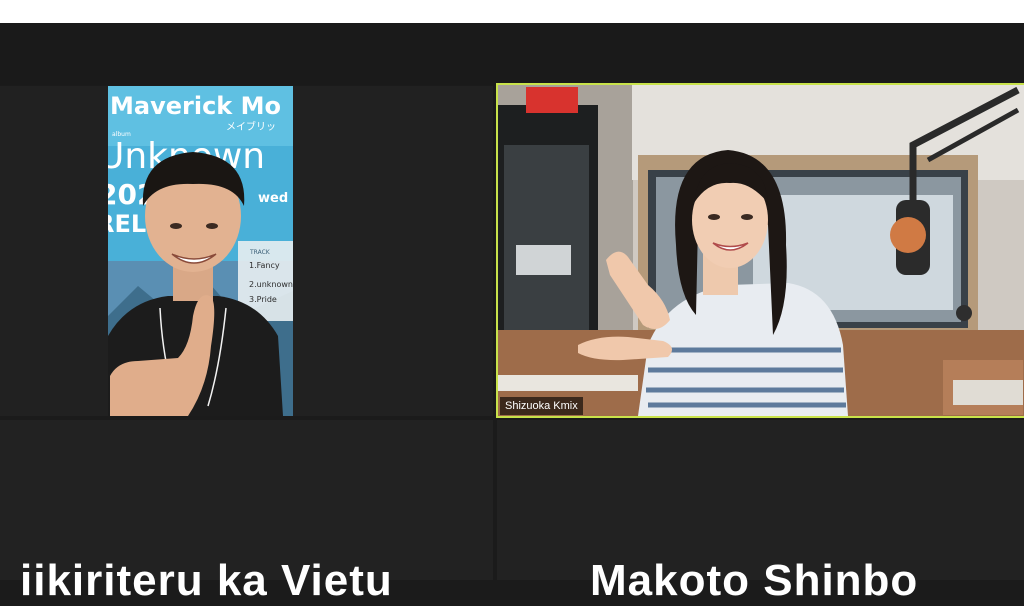 Image resolution: width=1024 pixels, height=606 pixels. Describe the element at coordinates (206, 580) in the screenshot. I see `participant-3-name: iikiriteru ka Vietu` at that location.